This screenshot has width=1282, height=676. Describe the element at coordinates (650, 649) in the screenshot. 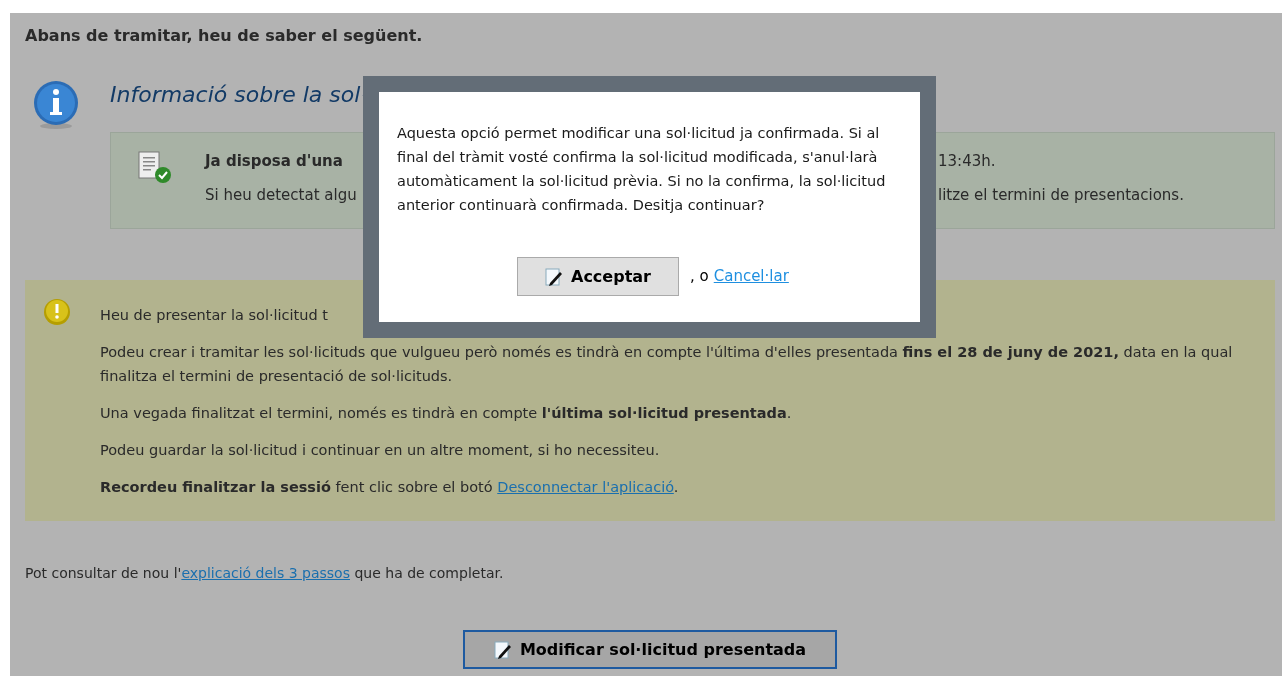

I see `modify-button: Modificar sol·licitud presentada` at that location.